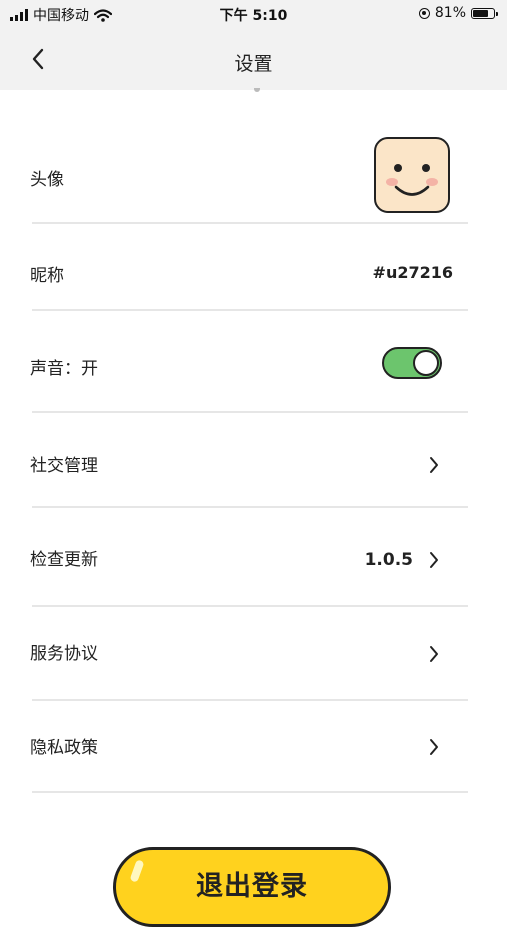 This screenshot has height=927, width=507. I want to click on social-label: 社交管理, so click(64, 466).